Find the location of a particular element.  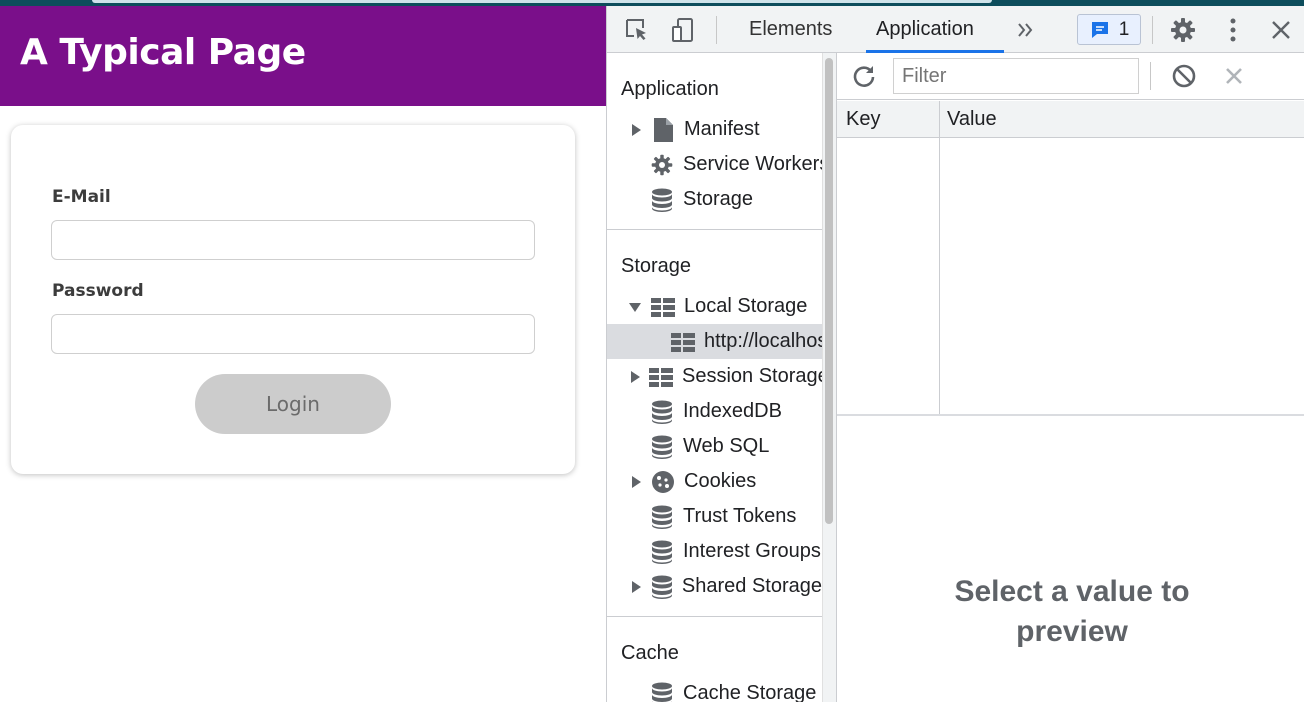

issues-button: 1 is located at coordinates (1109, 29).